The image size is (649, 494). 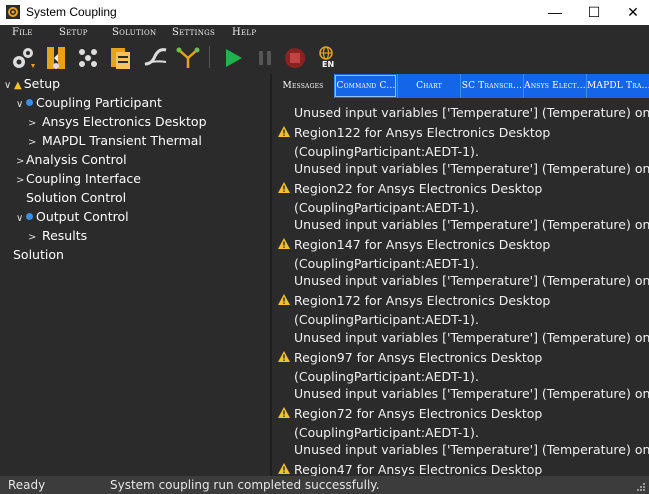 What do you see at coordinates (209, 57) in the screenshot?
I see `toolbar-separator` at bounding box center [209, 57].